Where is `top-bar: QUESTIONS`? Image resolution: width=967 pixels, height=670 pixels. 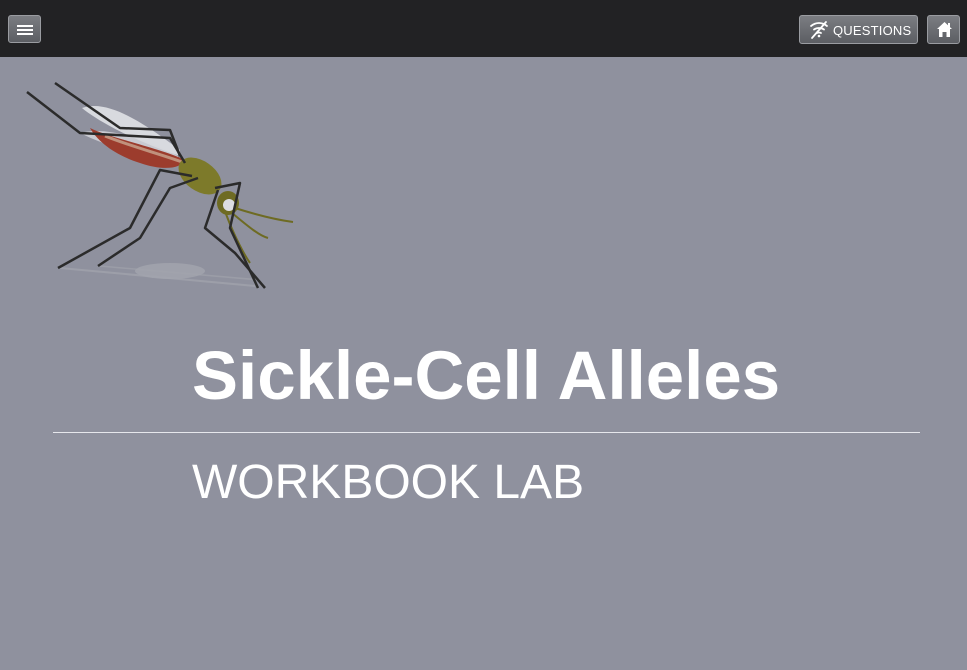 top-bar: QUESTIONS is located at coordinates (483, 28).